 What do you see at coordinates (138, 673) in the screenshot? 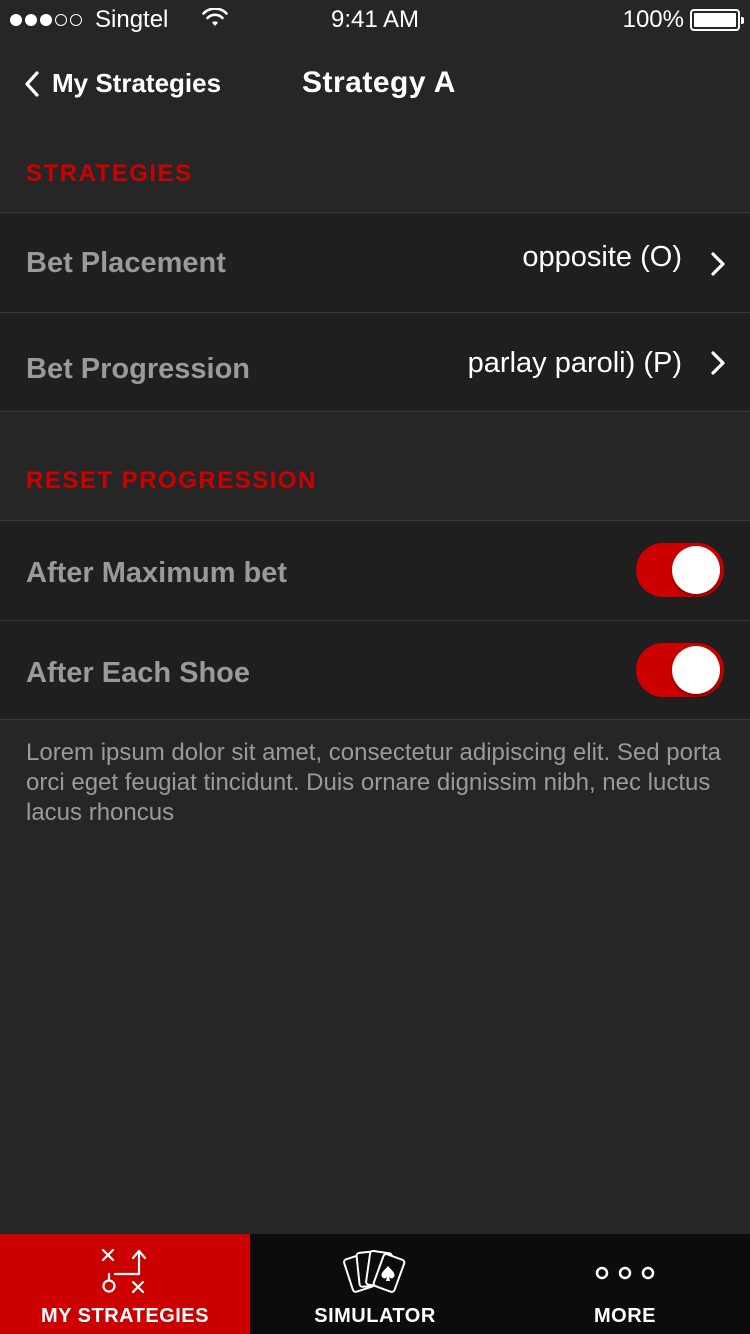
I see `after-each-shoe-label: After Each Shoe` at bounding box center [138, 673].